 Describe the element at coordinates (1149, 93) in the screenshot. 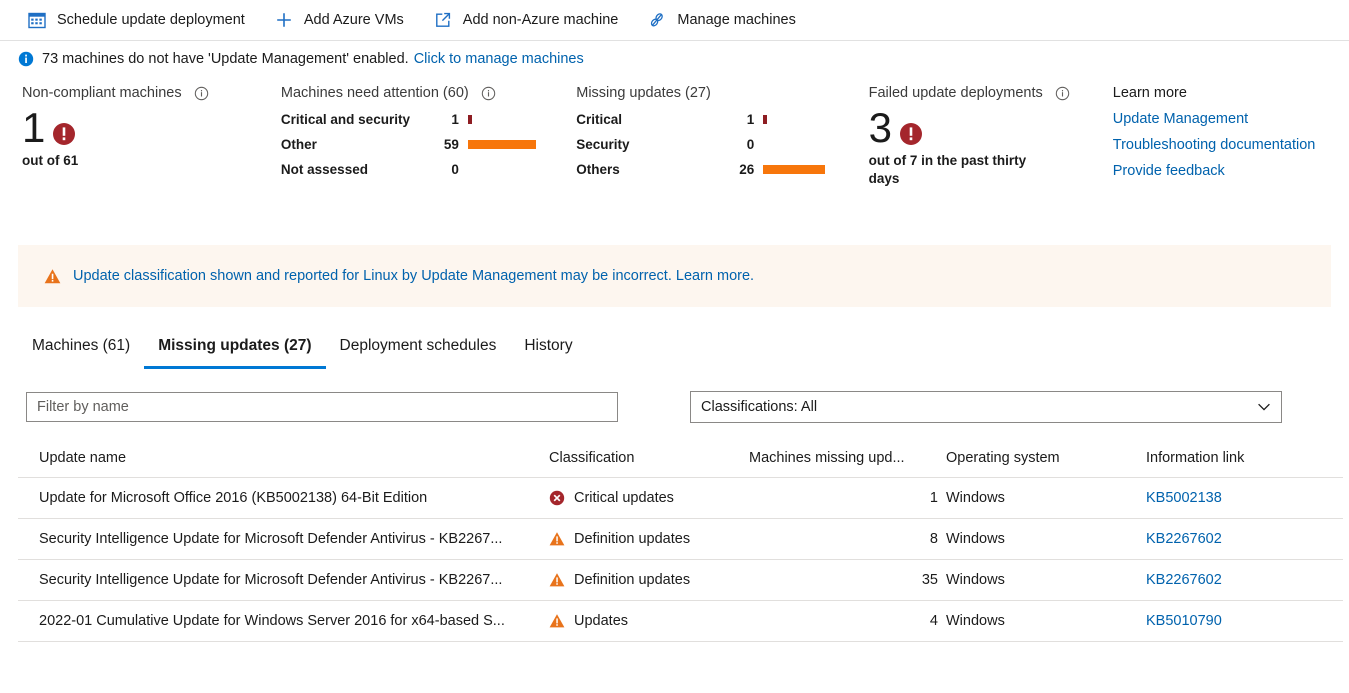

I see `learn-more-title: Learn more` at that location.